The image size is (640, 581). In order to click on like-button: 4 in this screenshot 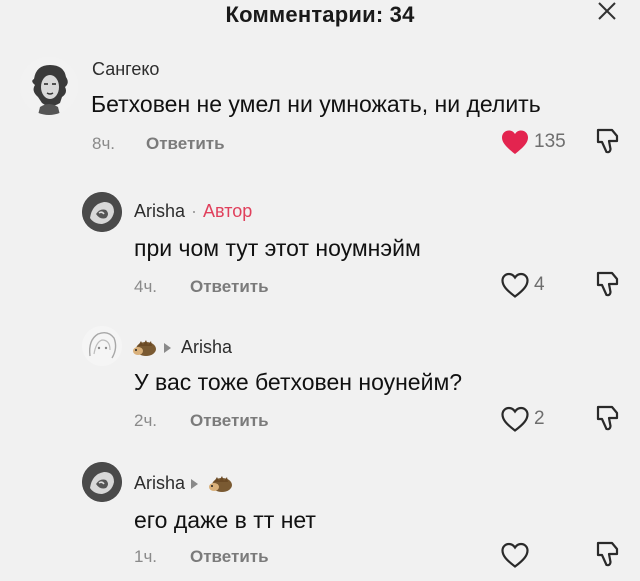, I will do `click(522, 285)`.